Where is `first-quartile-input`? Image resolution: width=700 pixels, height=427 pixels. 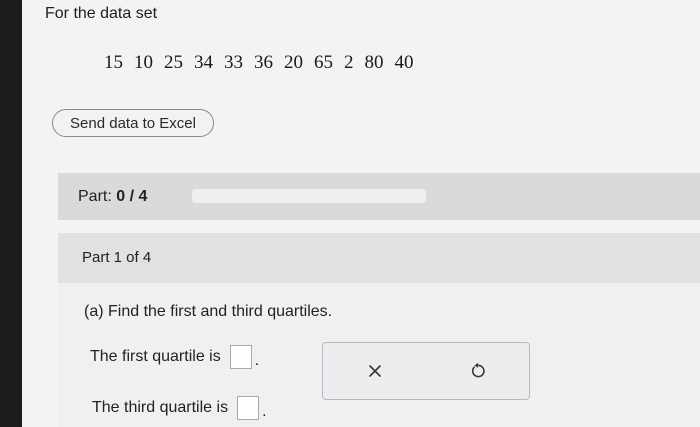 first-quartile-input is located at coordinates (240, 357).